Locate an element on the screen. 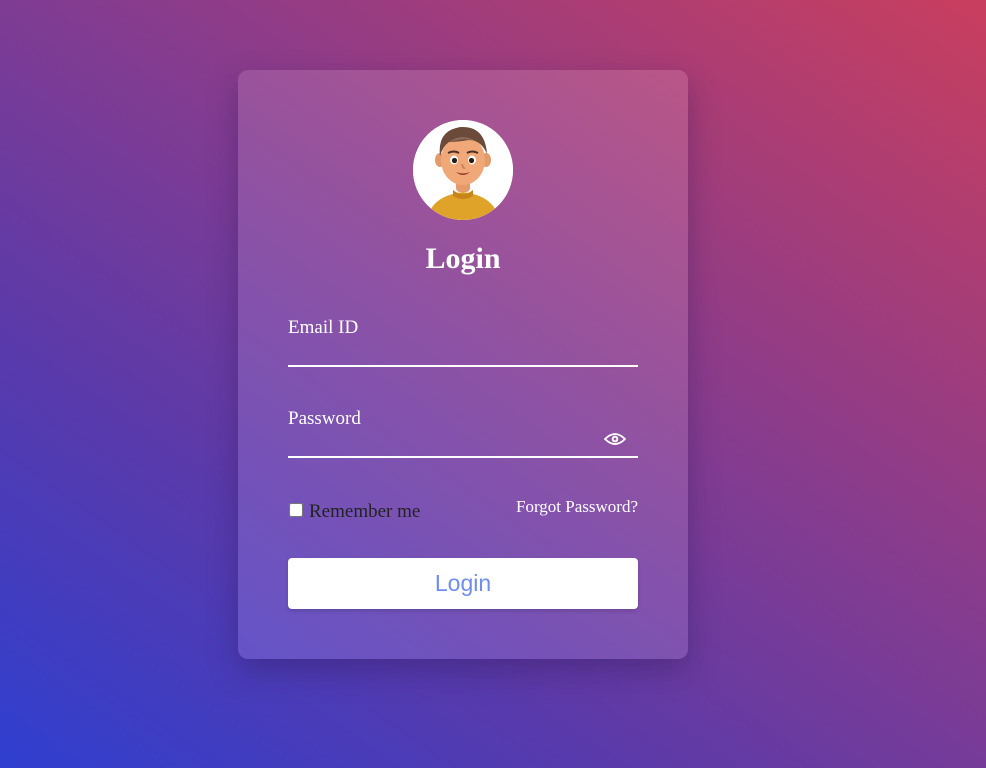 This screenshot has height=768, width=986. password-input is located at coordinates (448, 441).